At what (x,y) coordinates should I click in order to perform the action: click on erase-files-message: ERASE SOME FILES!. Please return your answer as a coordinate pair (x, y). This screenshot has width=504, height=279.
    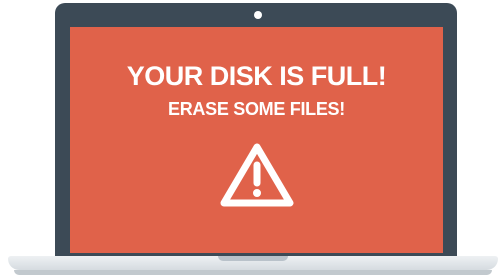
    Looking at the image, I should click on (256, 109).